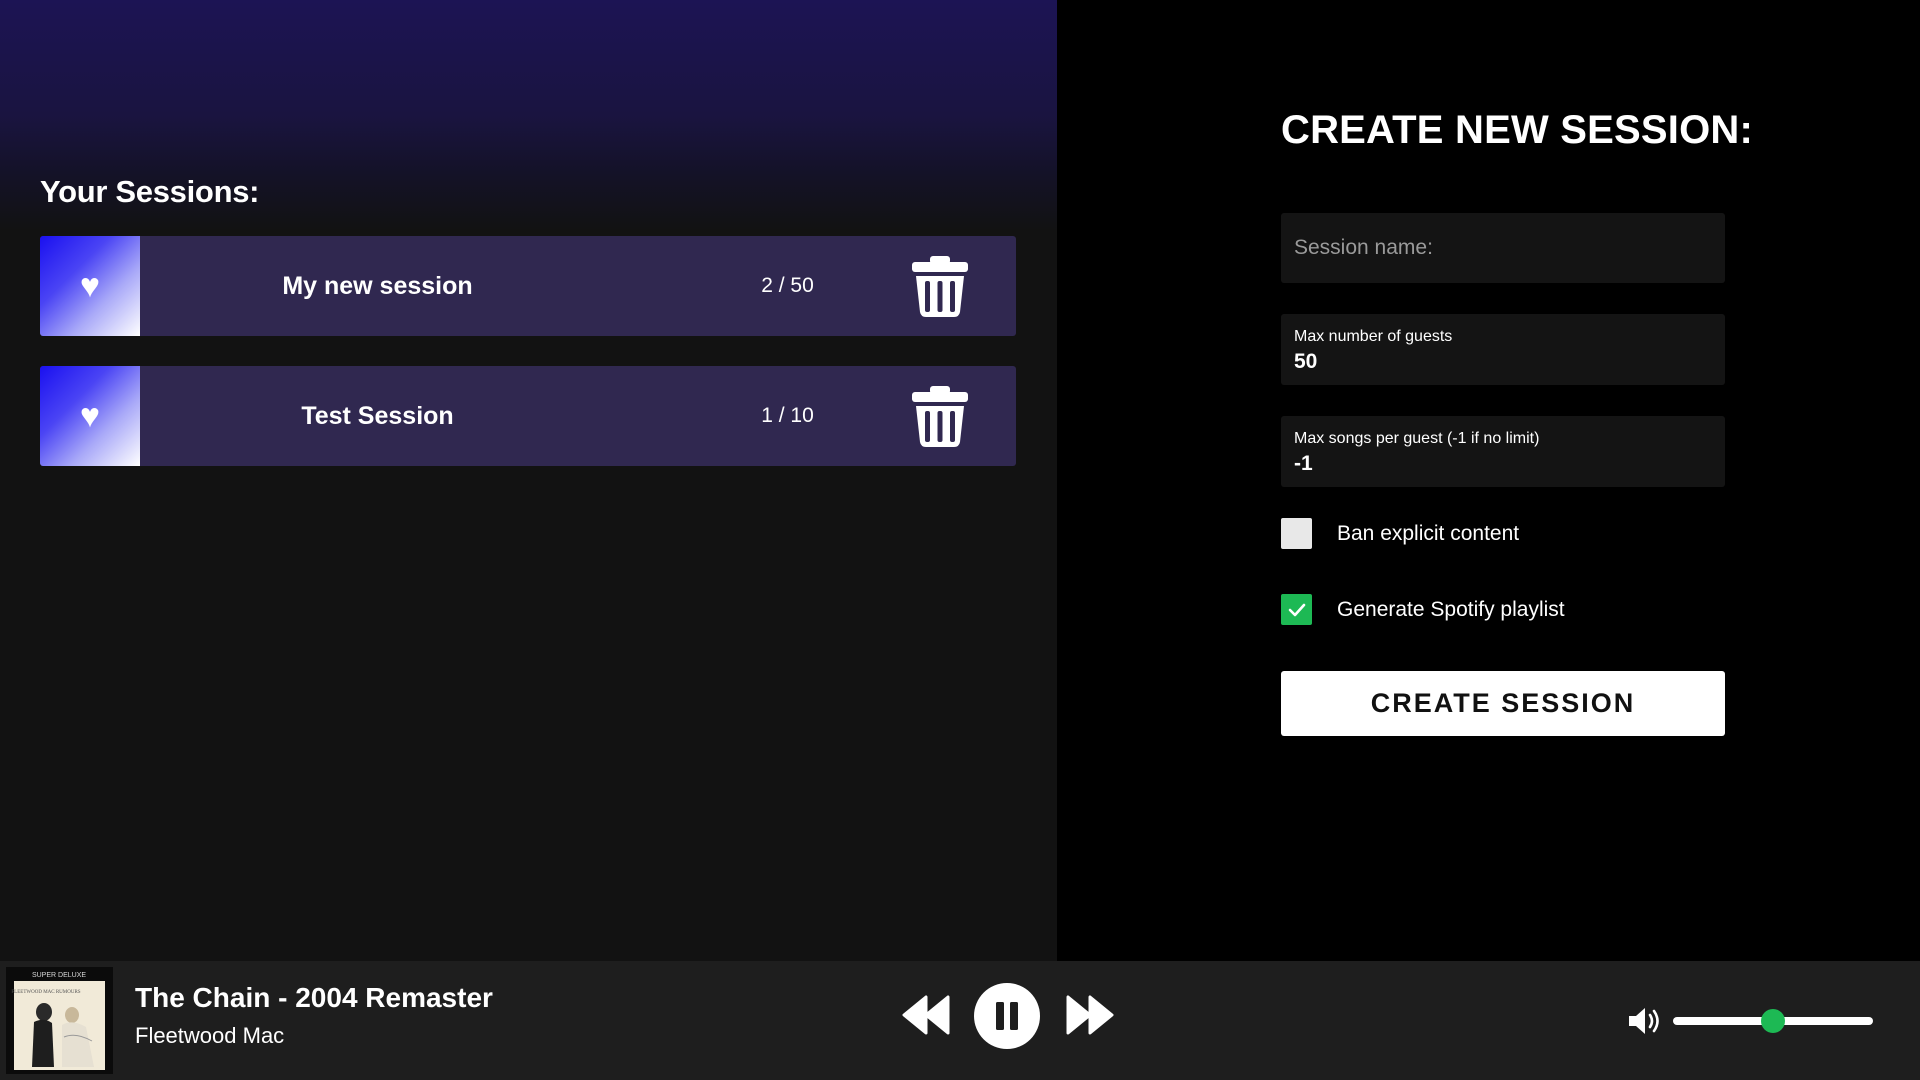 The width and height of the screenshot is (1920, 1080). I want to click on volume-slider-handle, so click(1773, 1021).